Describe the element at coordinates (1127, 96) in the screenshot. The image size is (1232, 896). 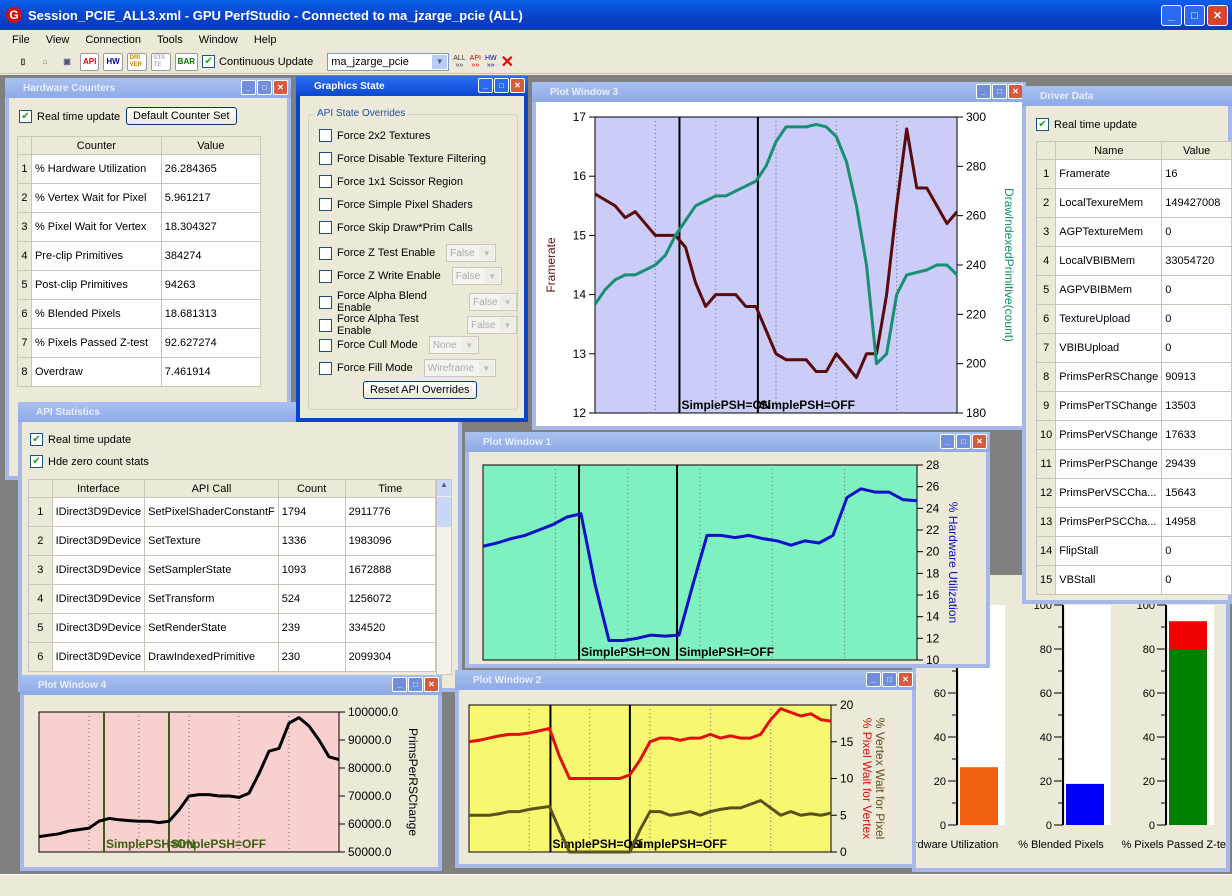
I see `window-title-bar: Driver Data` at that location.